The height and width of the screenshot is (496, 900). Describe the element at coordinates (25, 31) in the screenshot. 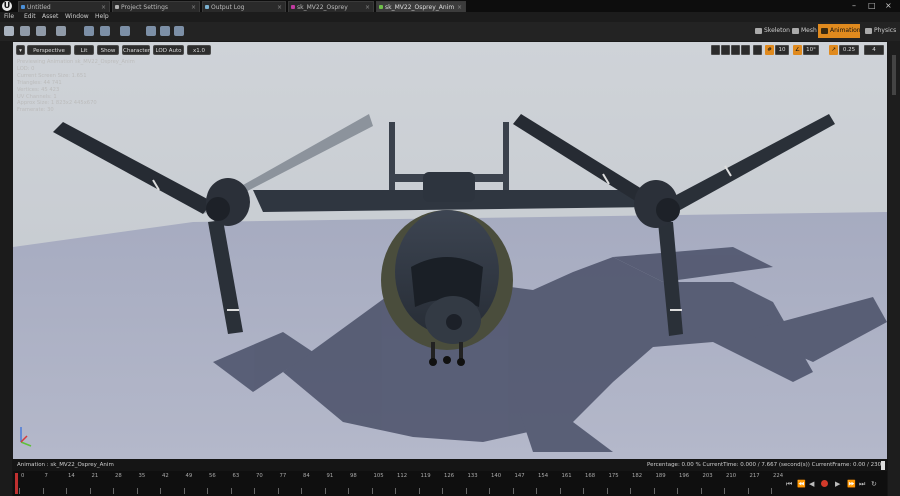

I see `find-in-browser-icon` at that location.